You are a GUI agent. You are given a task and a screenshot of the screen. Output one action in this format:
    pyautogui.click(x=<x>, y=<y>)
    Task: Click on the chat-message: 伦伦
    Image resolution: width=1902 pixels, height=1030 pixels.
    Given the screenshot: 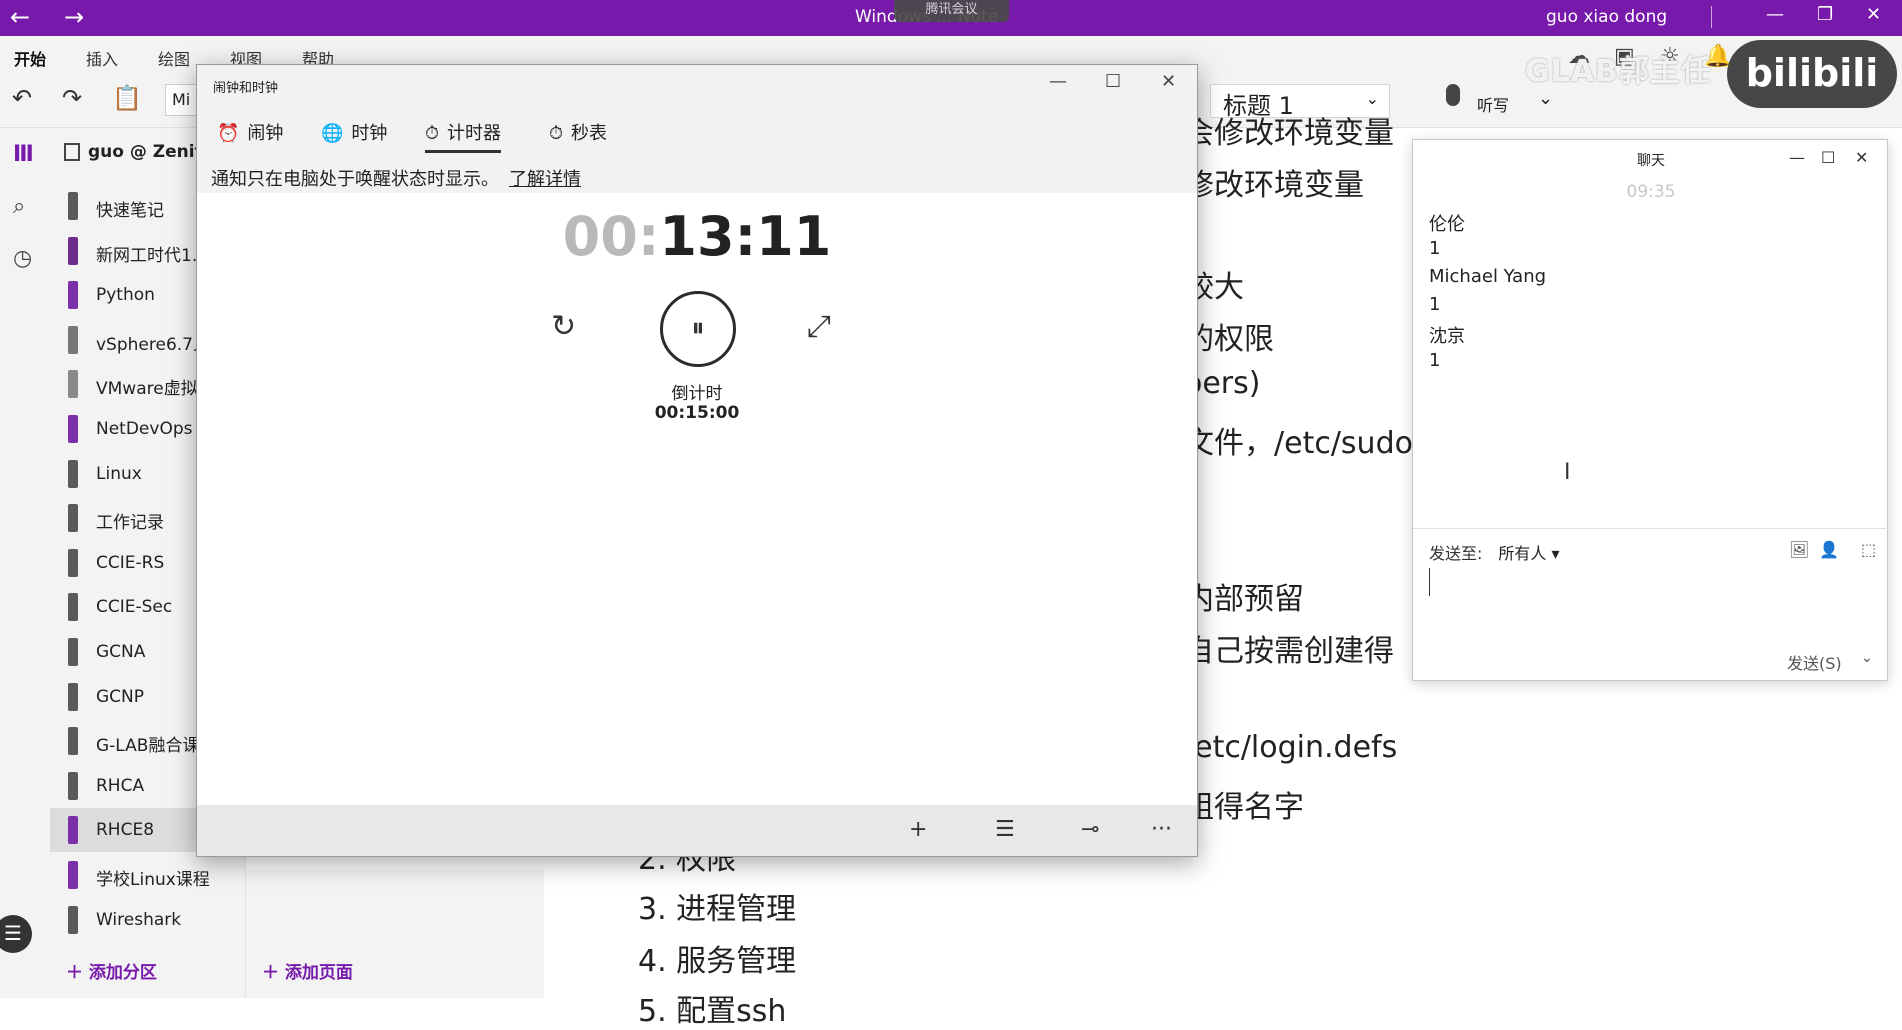 What is the action you would take?
    pyautogui.click(x=1447, y=224)
    